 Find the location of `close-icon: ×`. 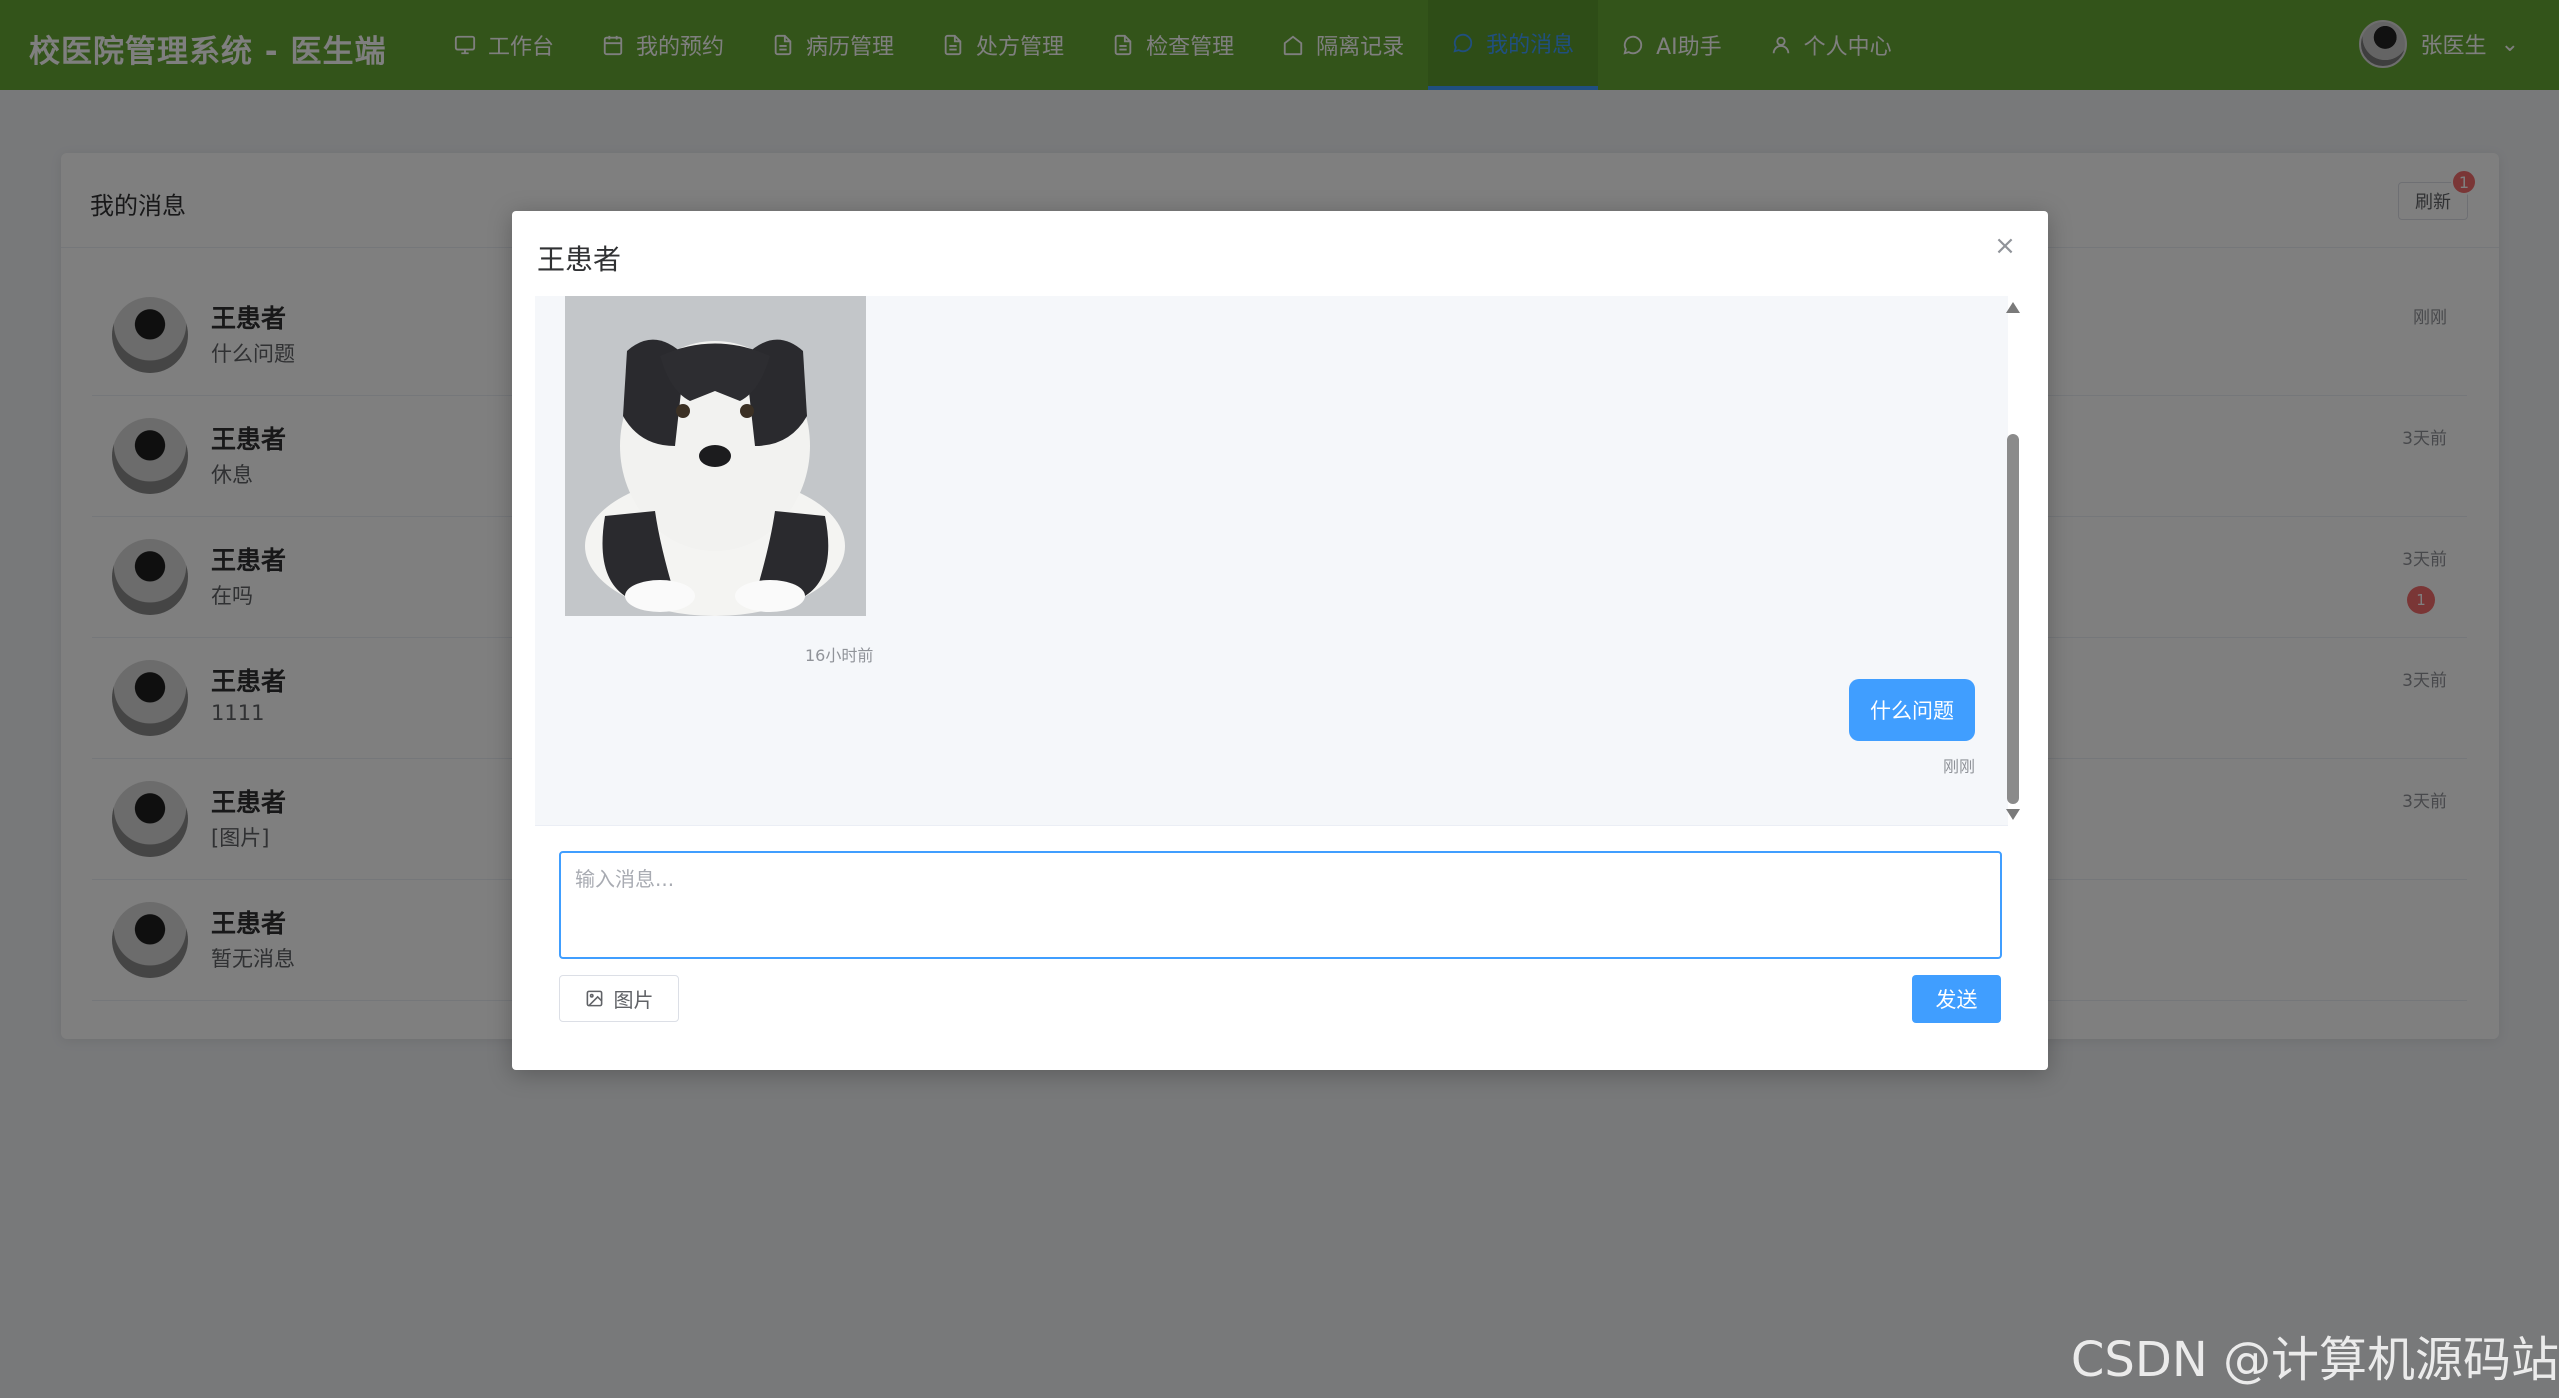

close-icon: × is located at coordinates (2005, 246).